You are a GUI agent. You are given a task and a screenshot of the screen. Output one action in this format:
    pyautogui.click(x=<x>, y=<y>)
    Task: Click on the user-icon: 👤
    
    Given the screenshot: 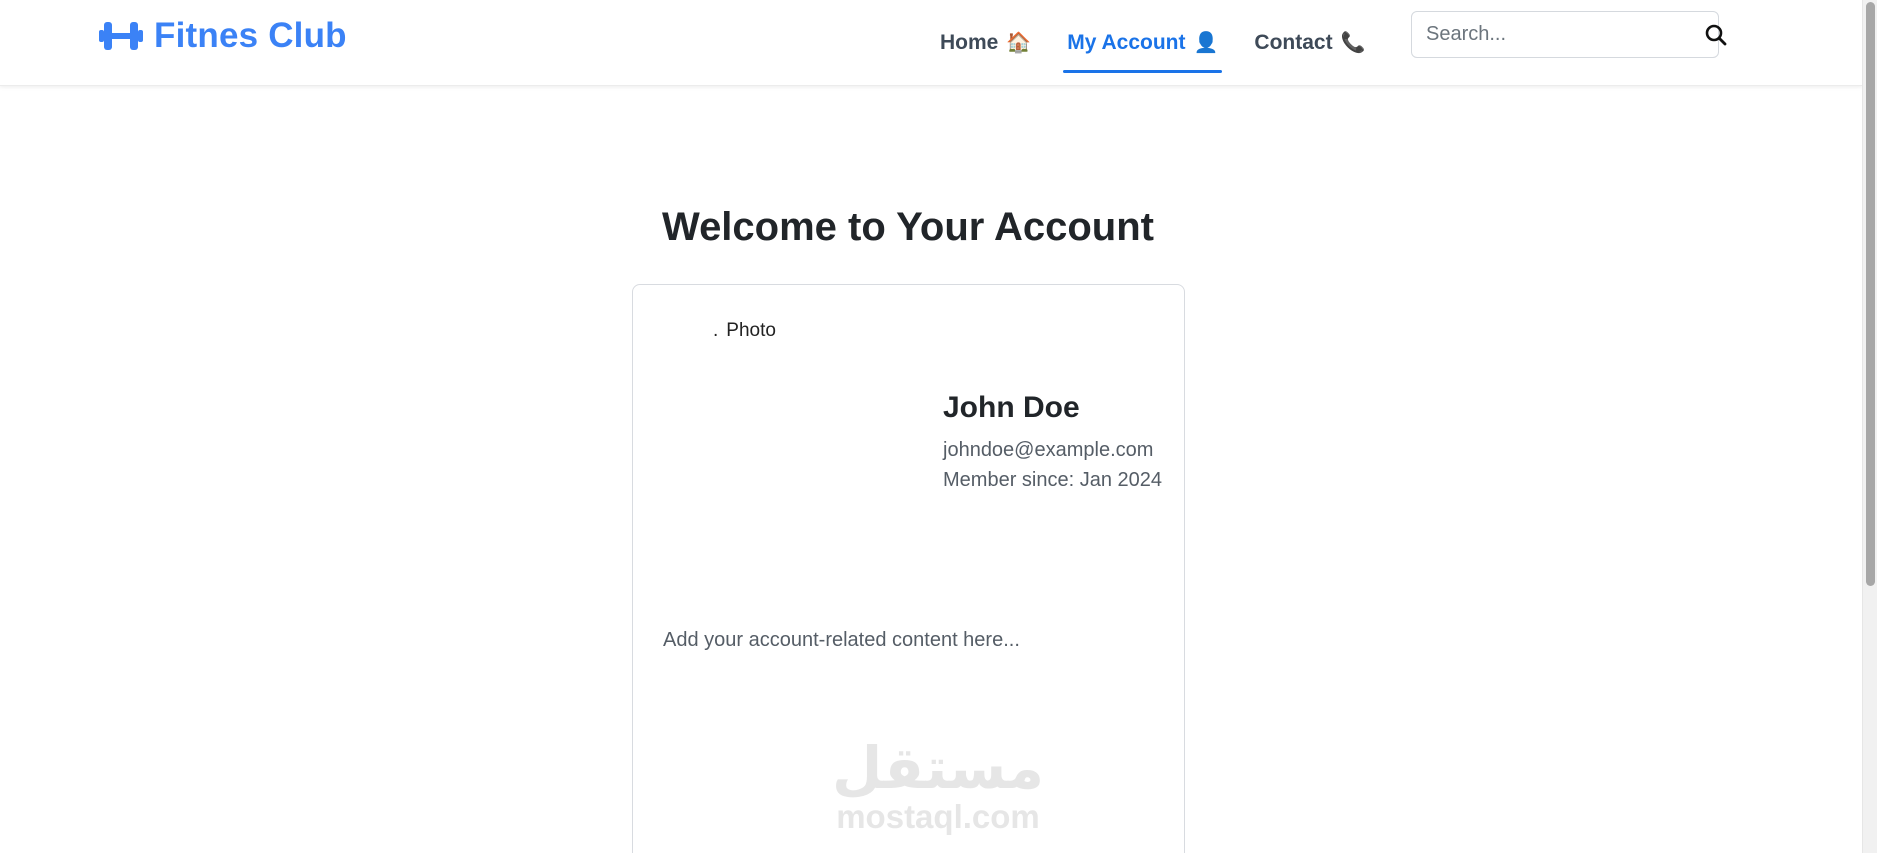 What is the action you would take?
    pyautogui.click(x=1206, y=43)
    